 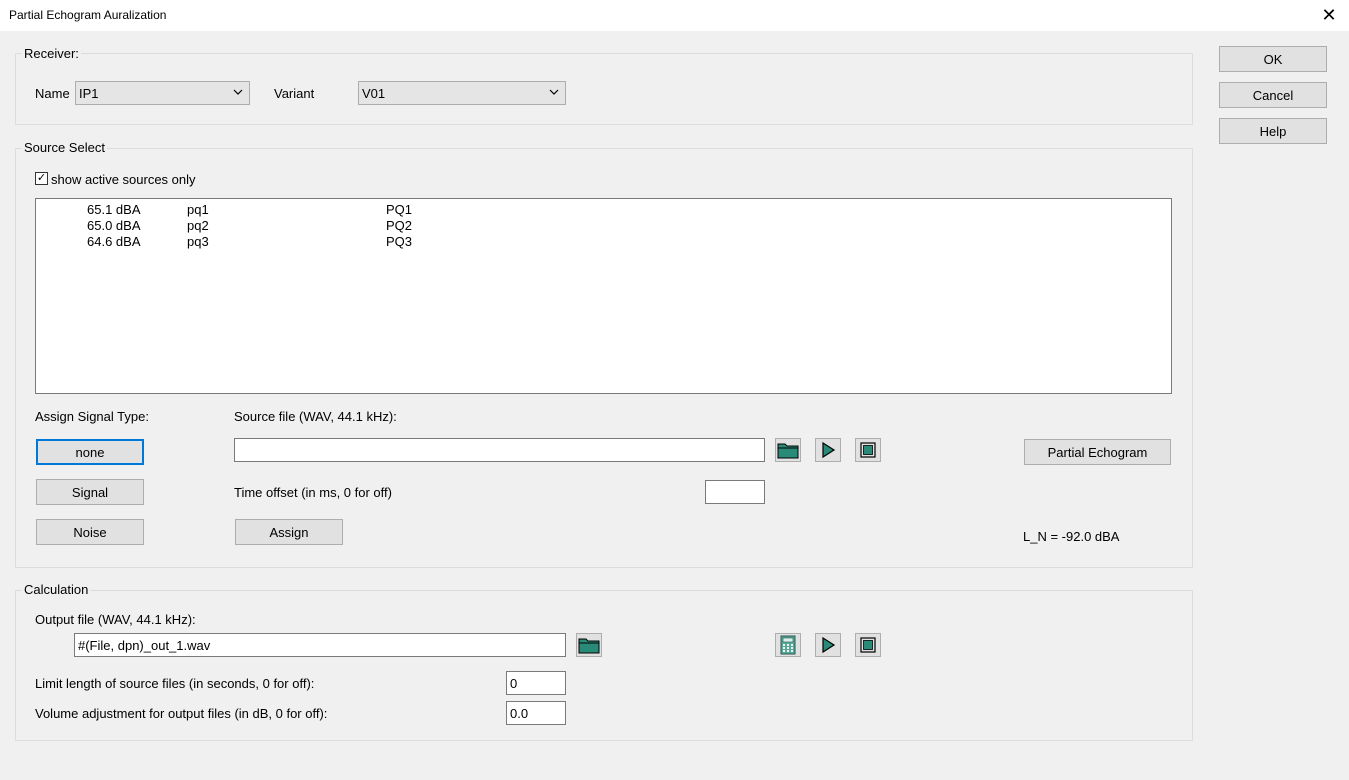 What do you see at coordinates (90, 492) in the screenshot?
I see `signal-button: Signal` at bounding box center [90, 492].